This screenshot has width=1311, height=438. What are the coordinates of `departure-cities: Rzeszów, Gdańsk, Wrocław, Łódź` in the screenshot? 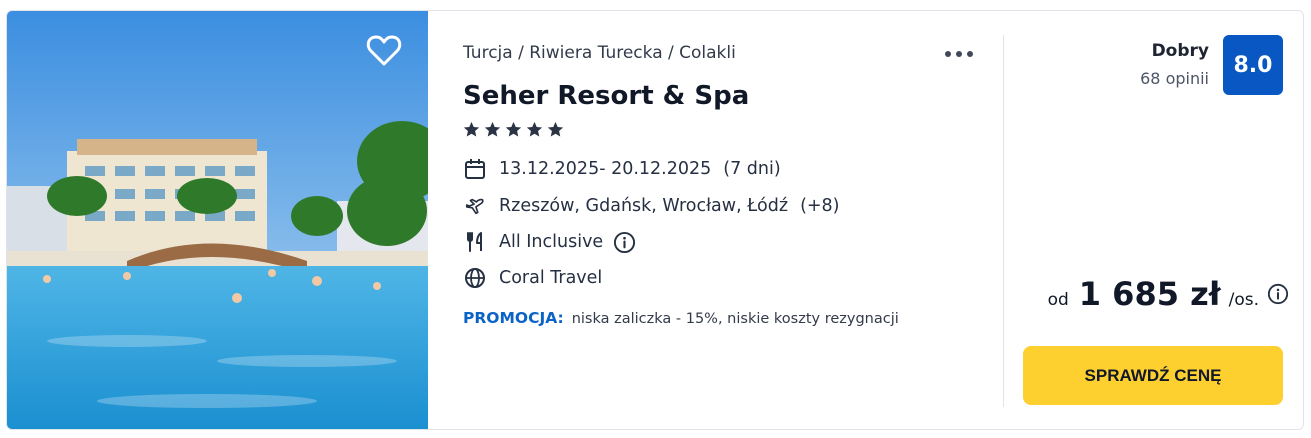 It's located at (644, 206).